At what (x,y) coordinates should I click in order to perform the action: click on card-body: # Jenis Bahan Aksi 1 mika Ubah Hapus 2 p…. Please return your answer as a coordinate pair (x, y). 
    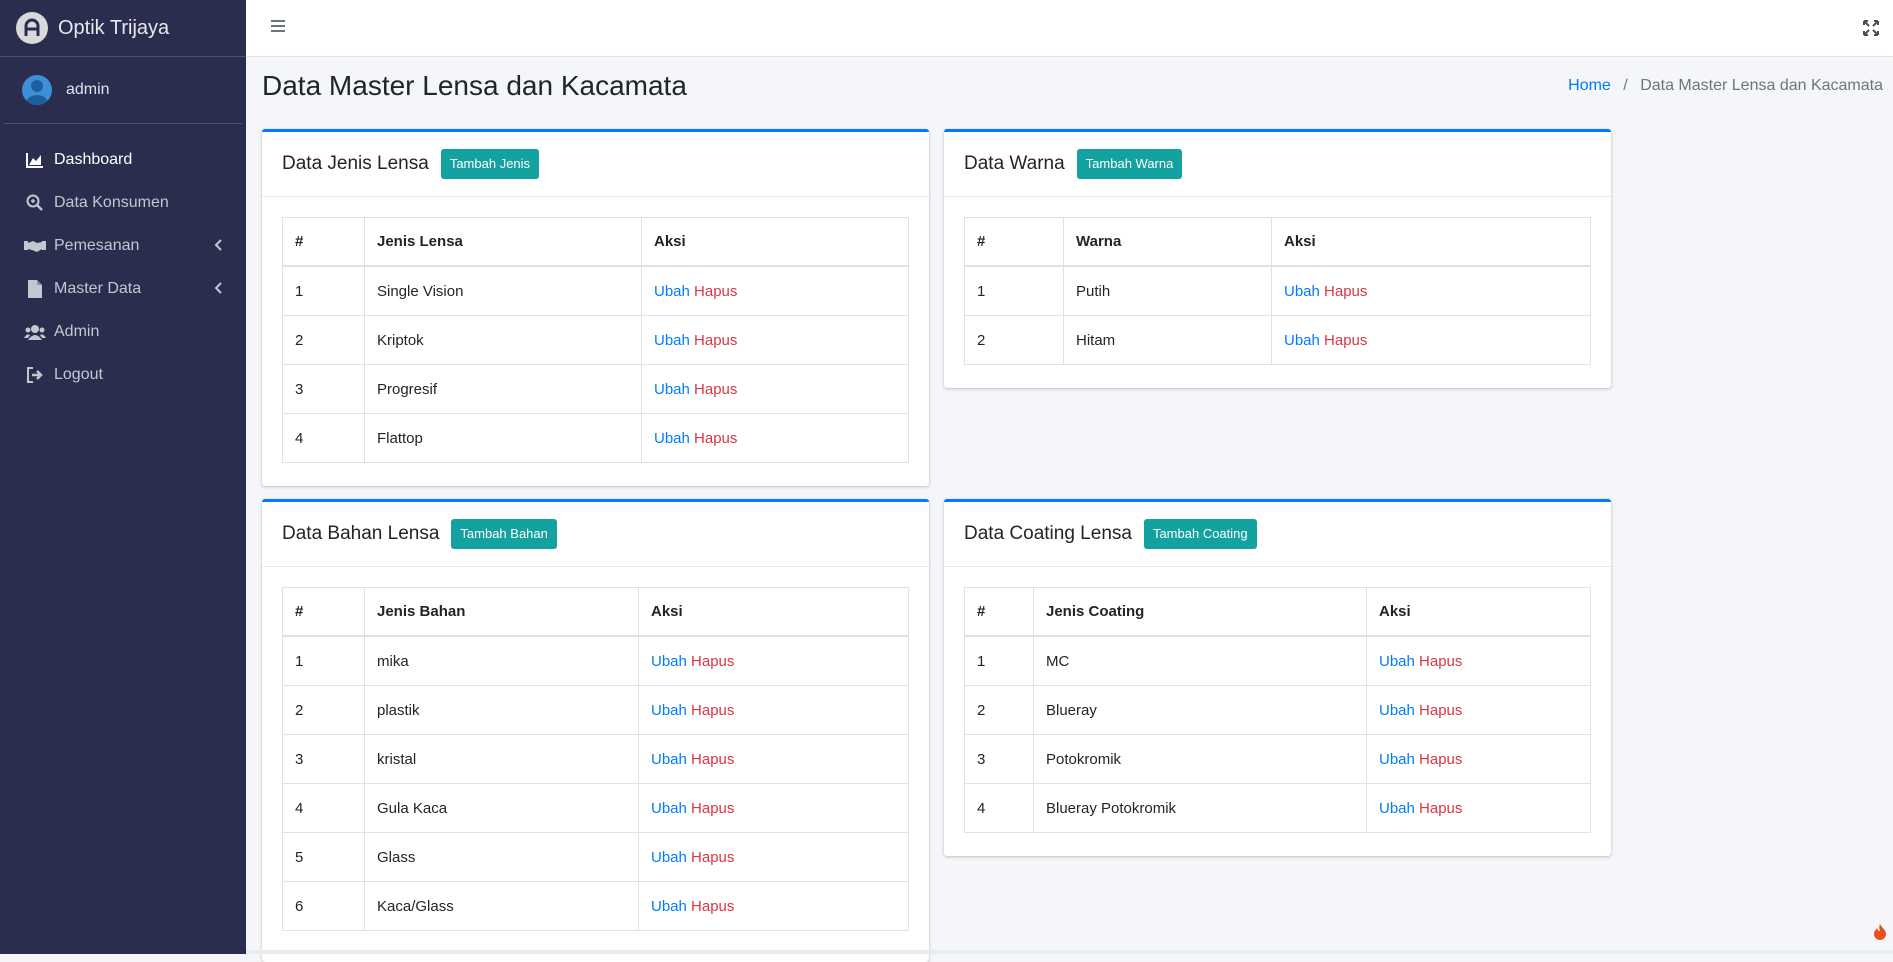
    Looking at the image, I should click on (595, 759).